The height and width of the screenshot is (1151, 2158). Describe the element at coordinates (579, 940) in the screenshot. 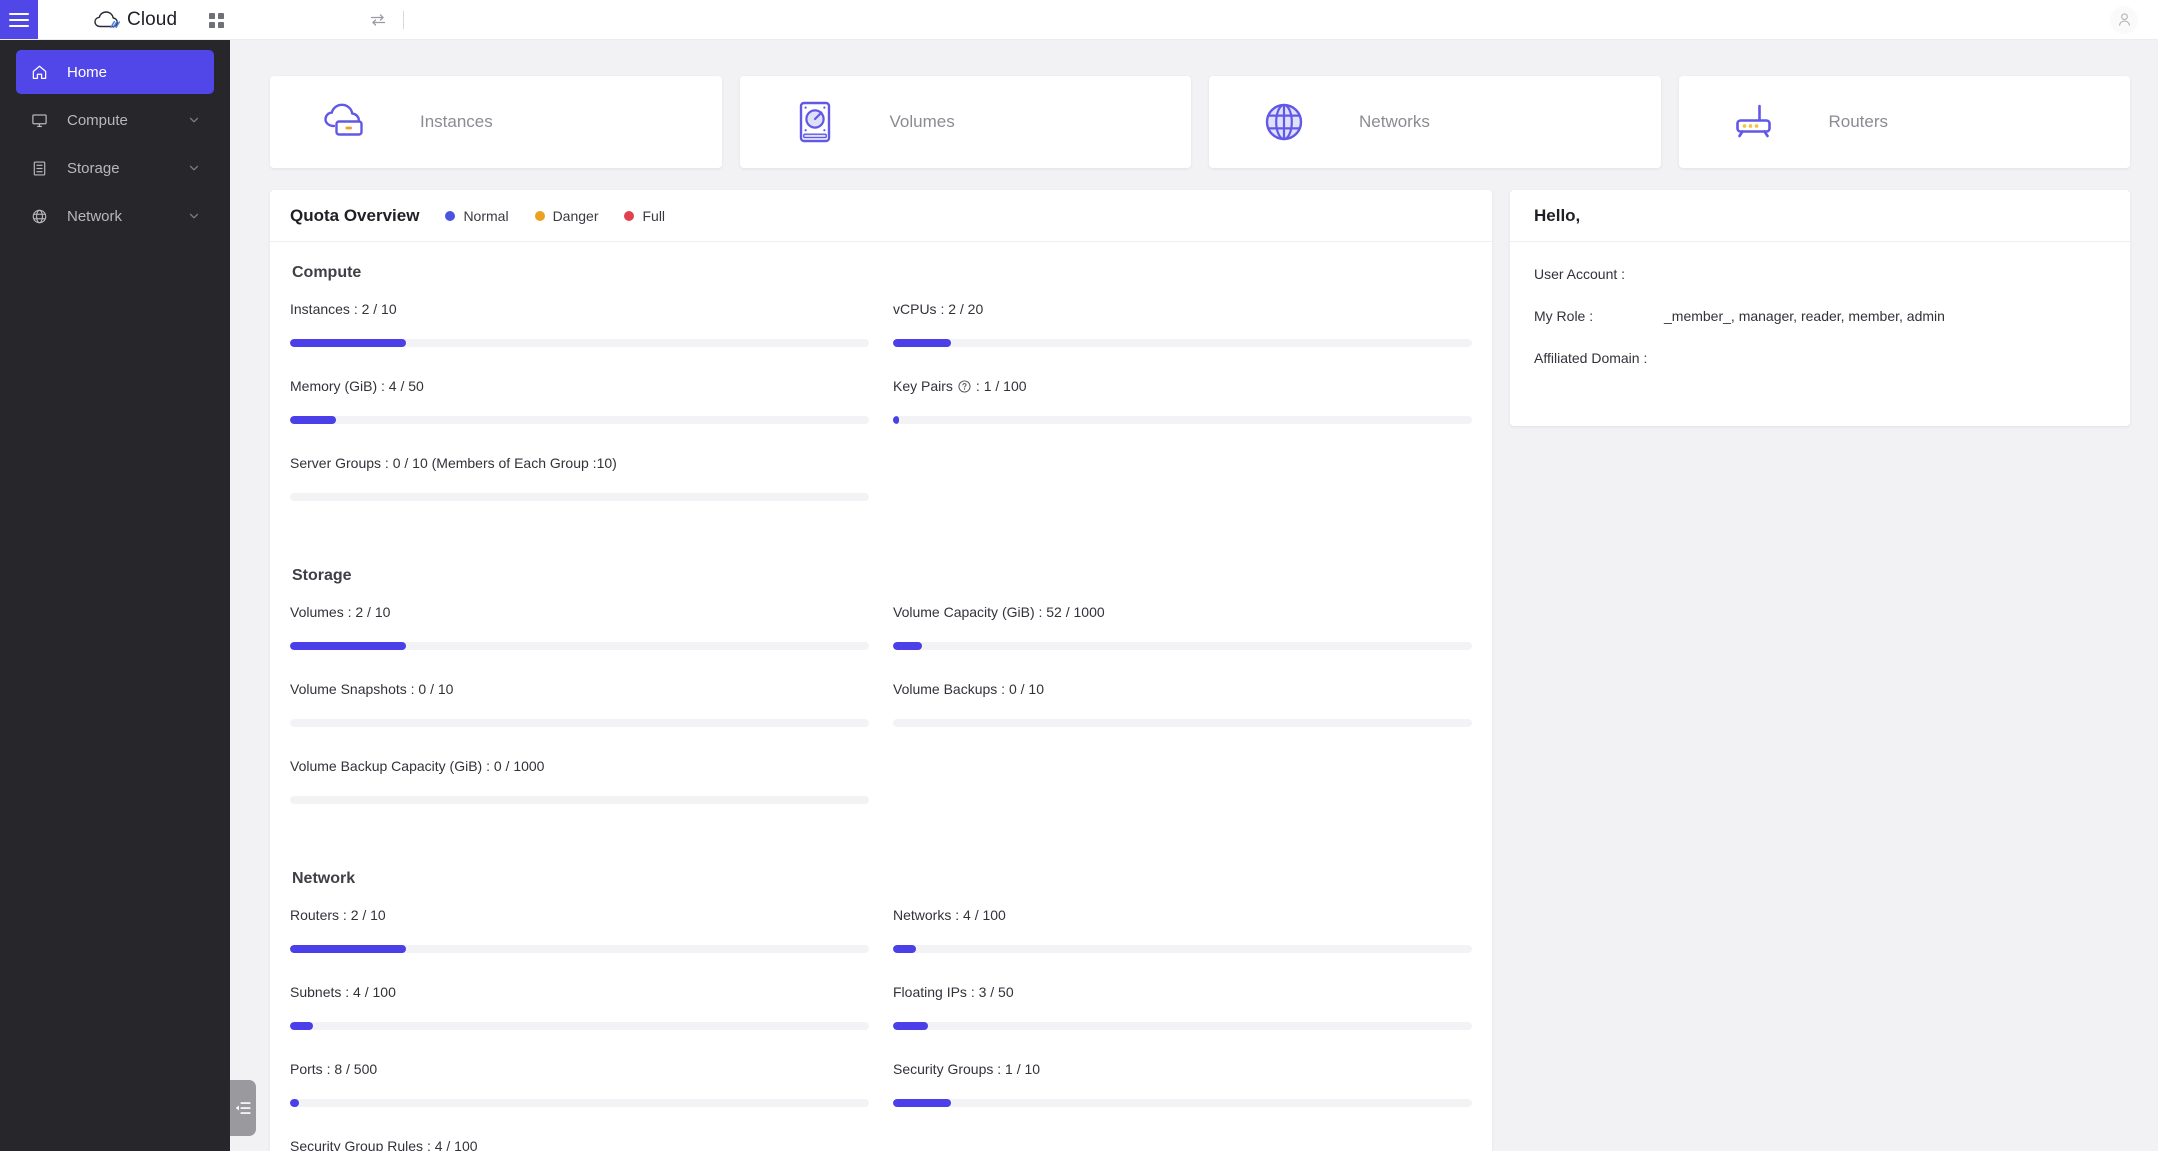

I see `quota-item: Routers : 2 / 10` at that location.